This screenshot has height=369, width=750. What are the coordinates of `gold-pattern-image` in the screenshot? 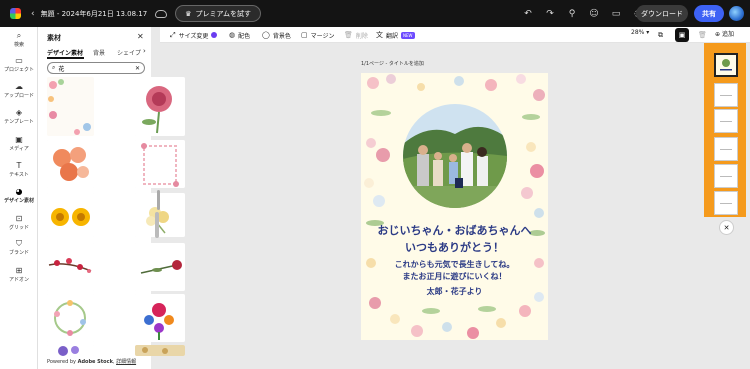 It's located at (160, 350).